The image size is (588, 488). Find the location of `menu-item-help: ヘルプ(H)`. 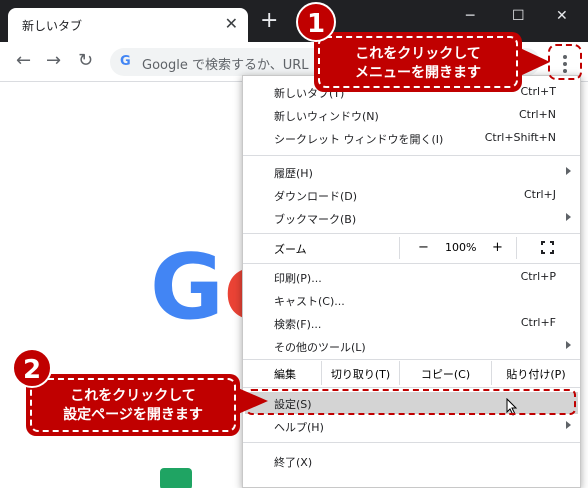

menu-item-help: ヘルプ(H) is located at coordinates (411, 426).